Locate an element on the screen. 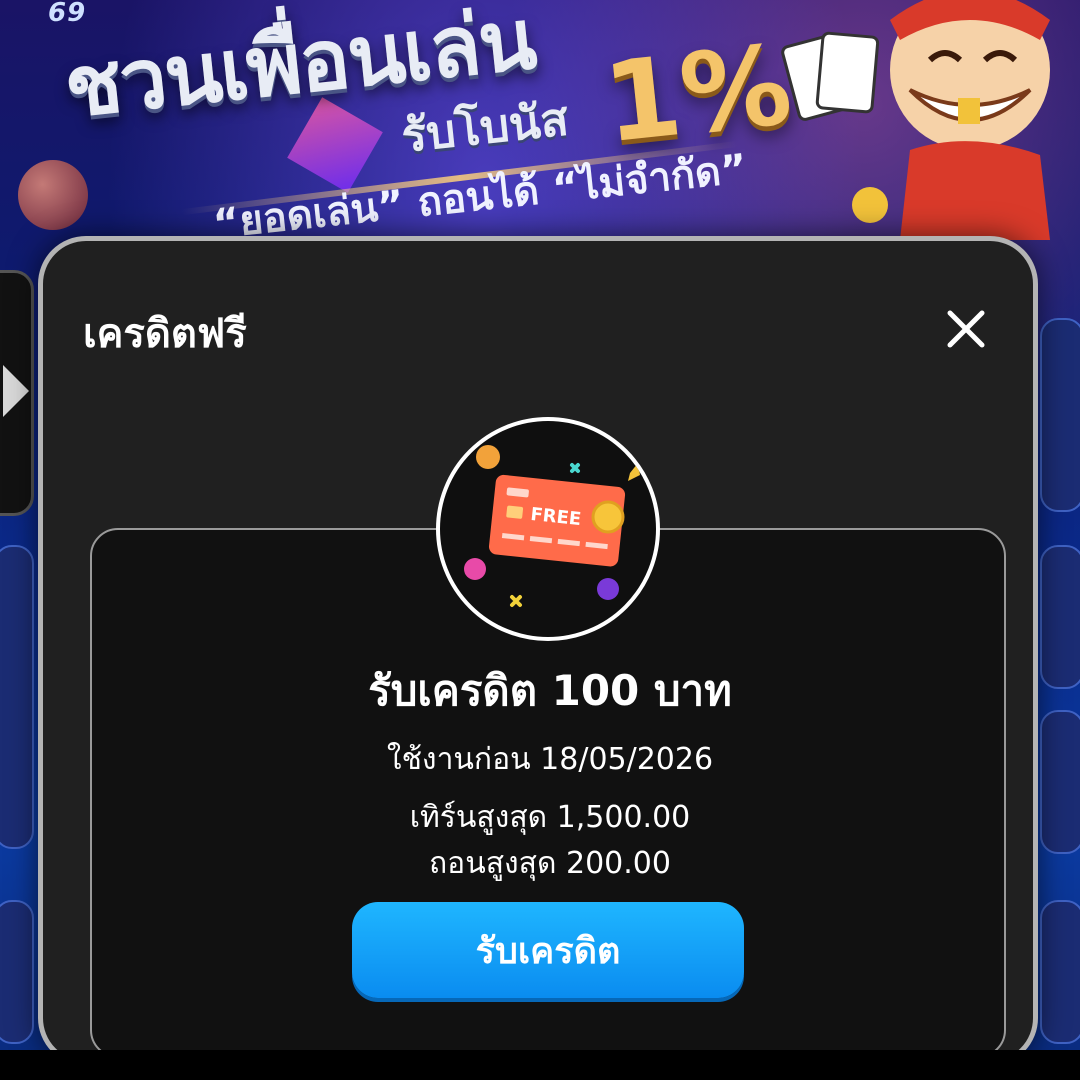 Image resolution: width=1080 pixels, height=1080 pixels. expiry-date: ใช้งานก่อน 18/05/2026 is located at coordinates (550, 759).